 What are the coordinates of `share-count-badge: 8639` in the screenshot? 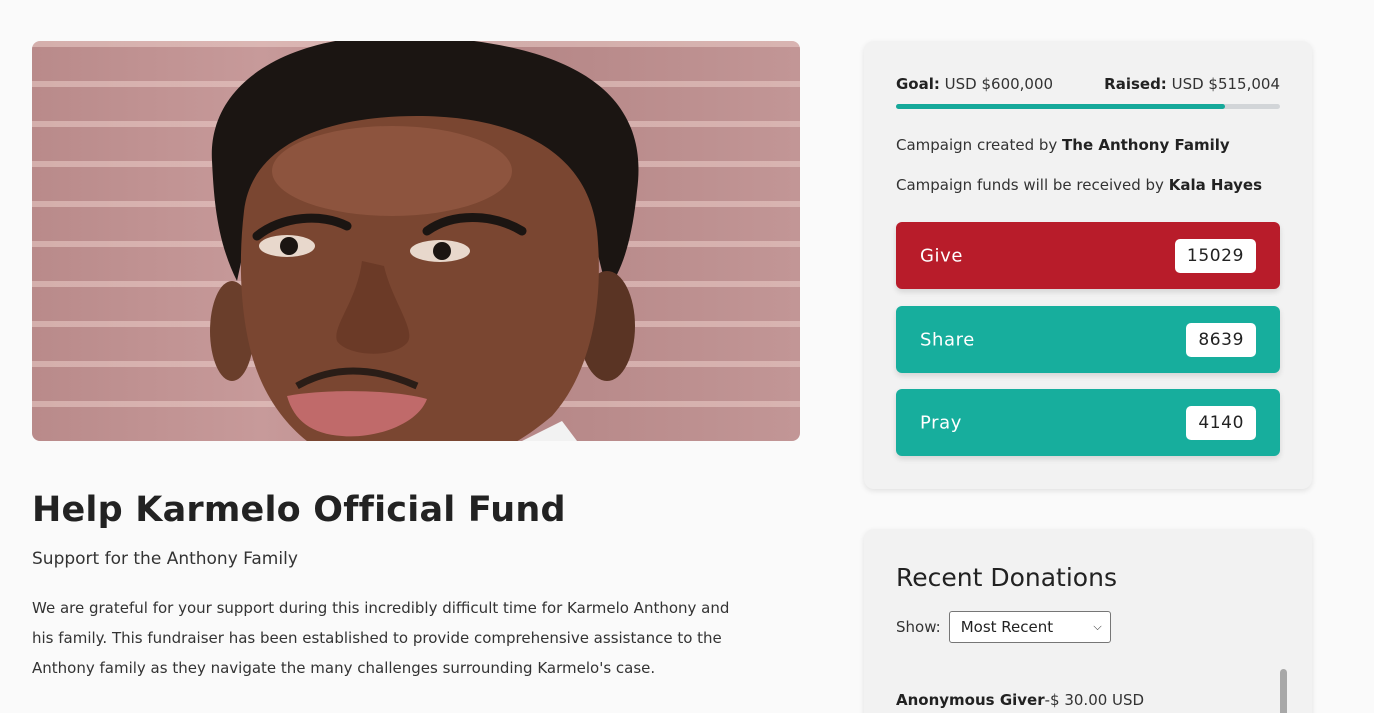 It's located at (1221, 339).